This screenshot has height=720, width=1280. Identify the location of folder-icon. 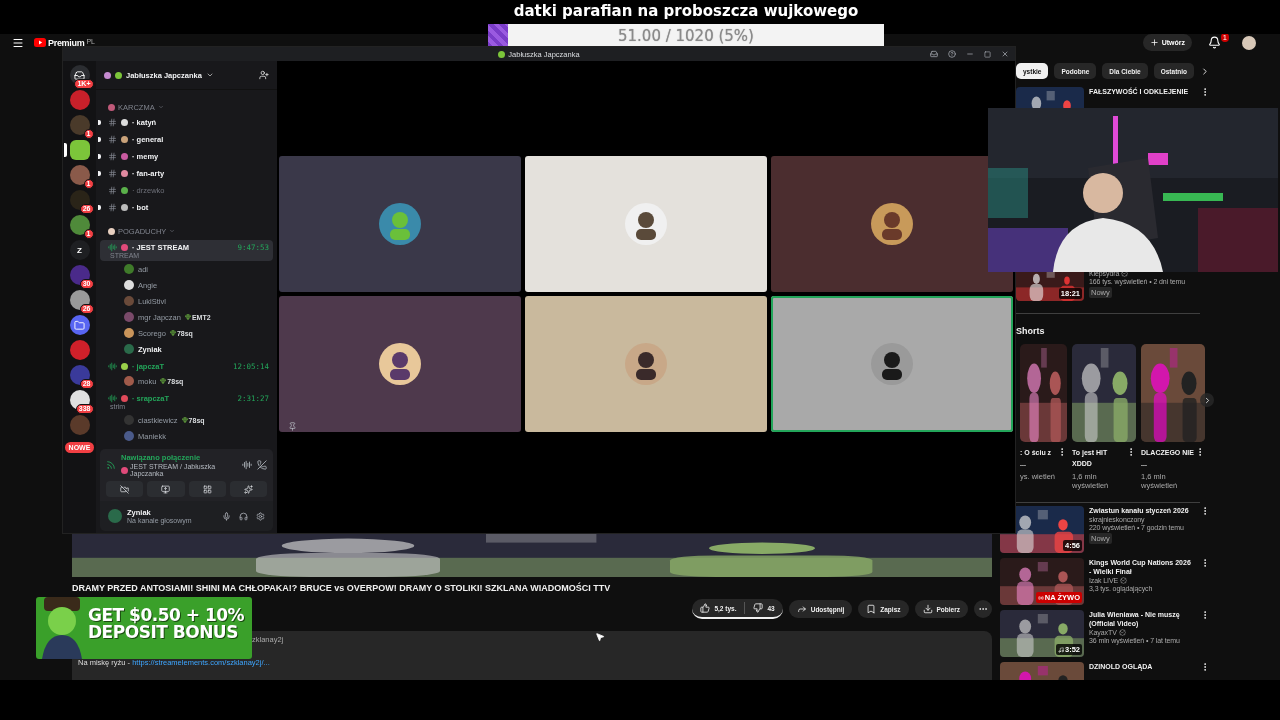
(79, 325).